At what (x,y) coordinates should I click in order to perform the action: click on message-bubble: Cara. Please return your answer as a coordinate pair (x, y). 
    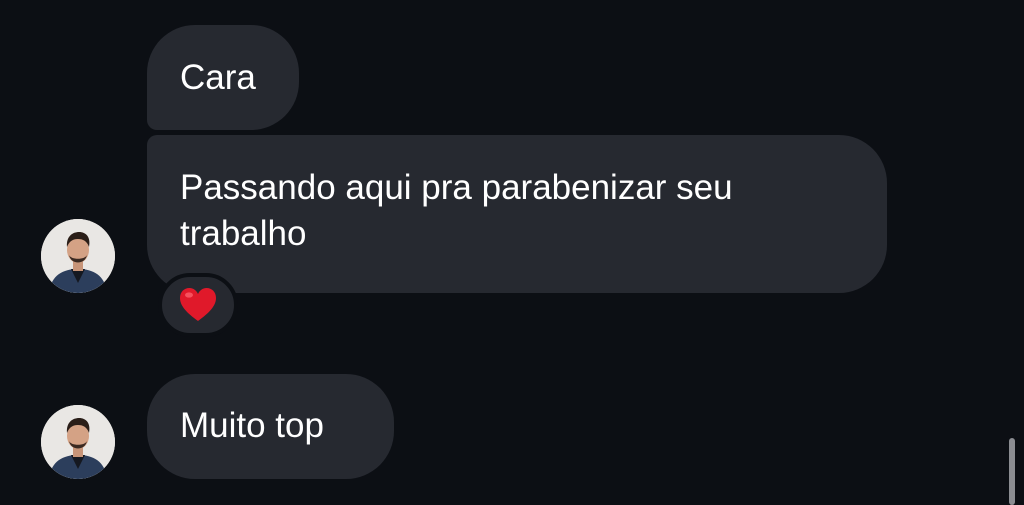
    Looking at the image, I should click on (223, 77).